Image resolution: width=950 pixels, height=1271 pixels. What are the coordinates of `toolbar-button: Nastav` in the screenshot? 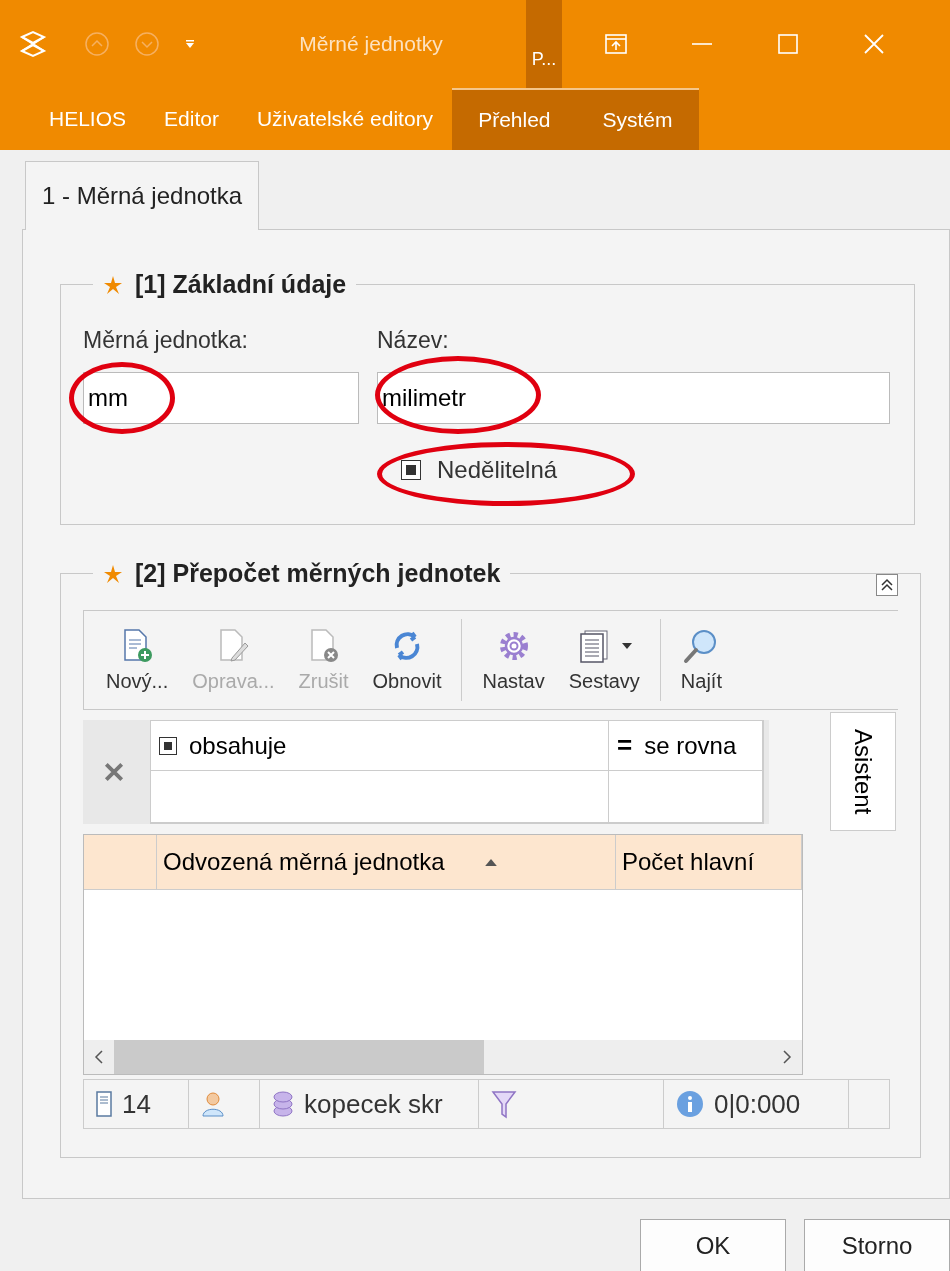 It's located at (509, 660).